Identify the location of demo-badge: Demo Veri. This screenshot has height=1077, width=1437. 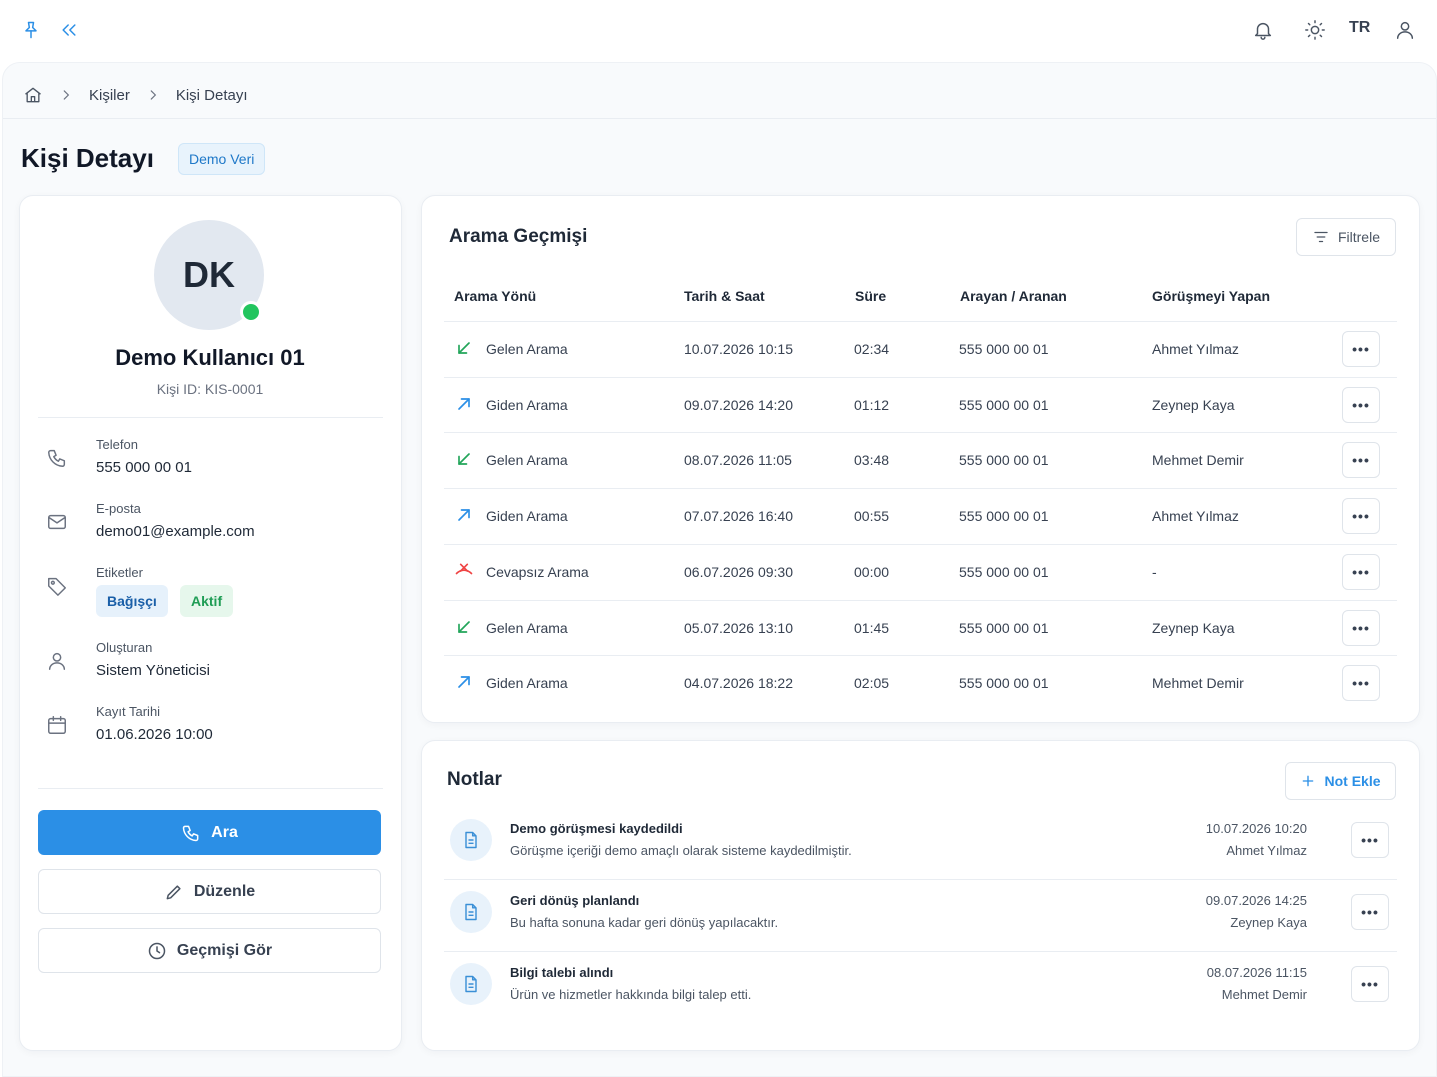
(222, 159).